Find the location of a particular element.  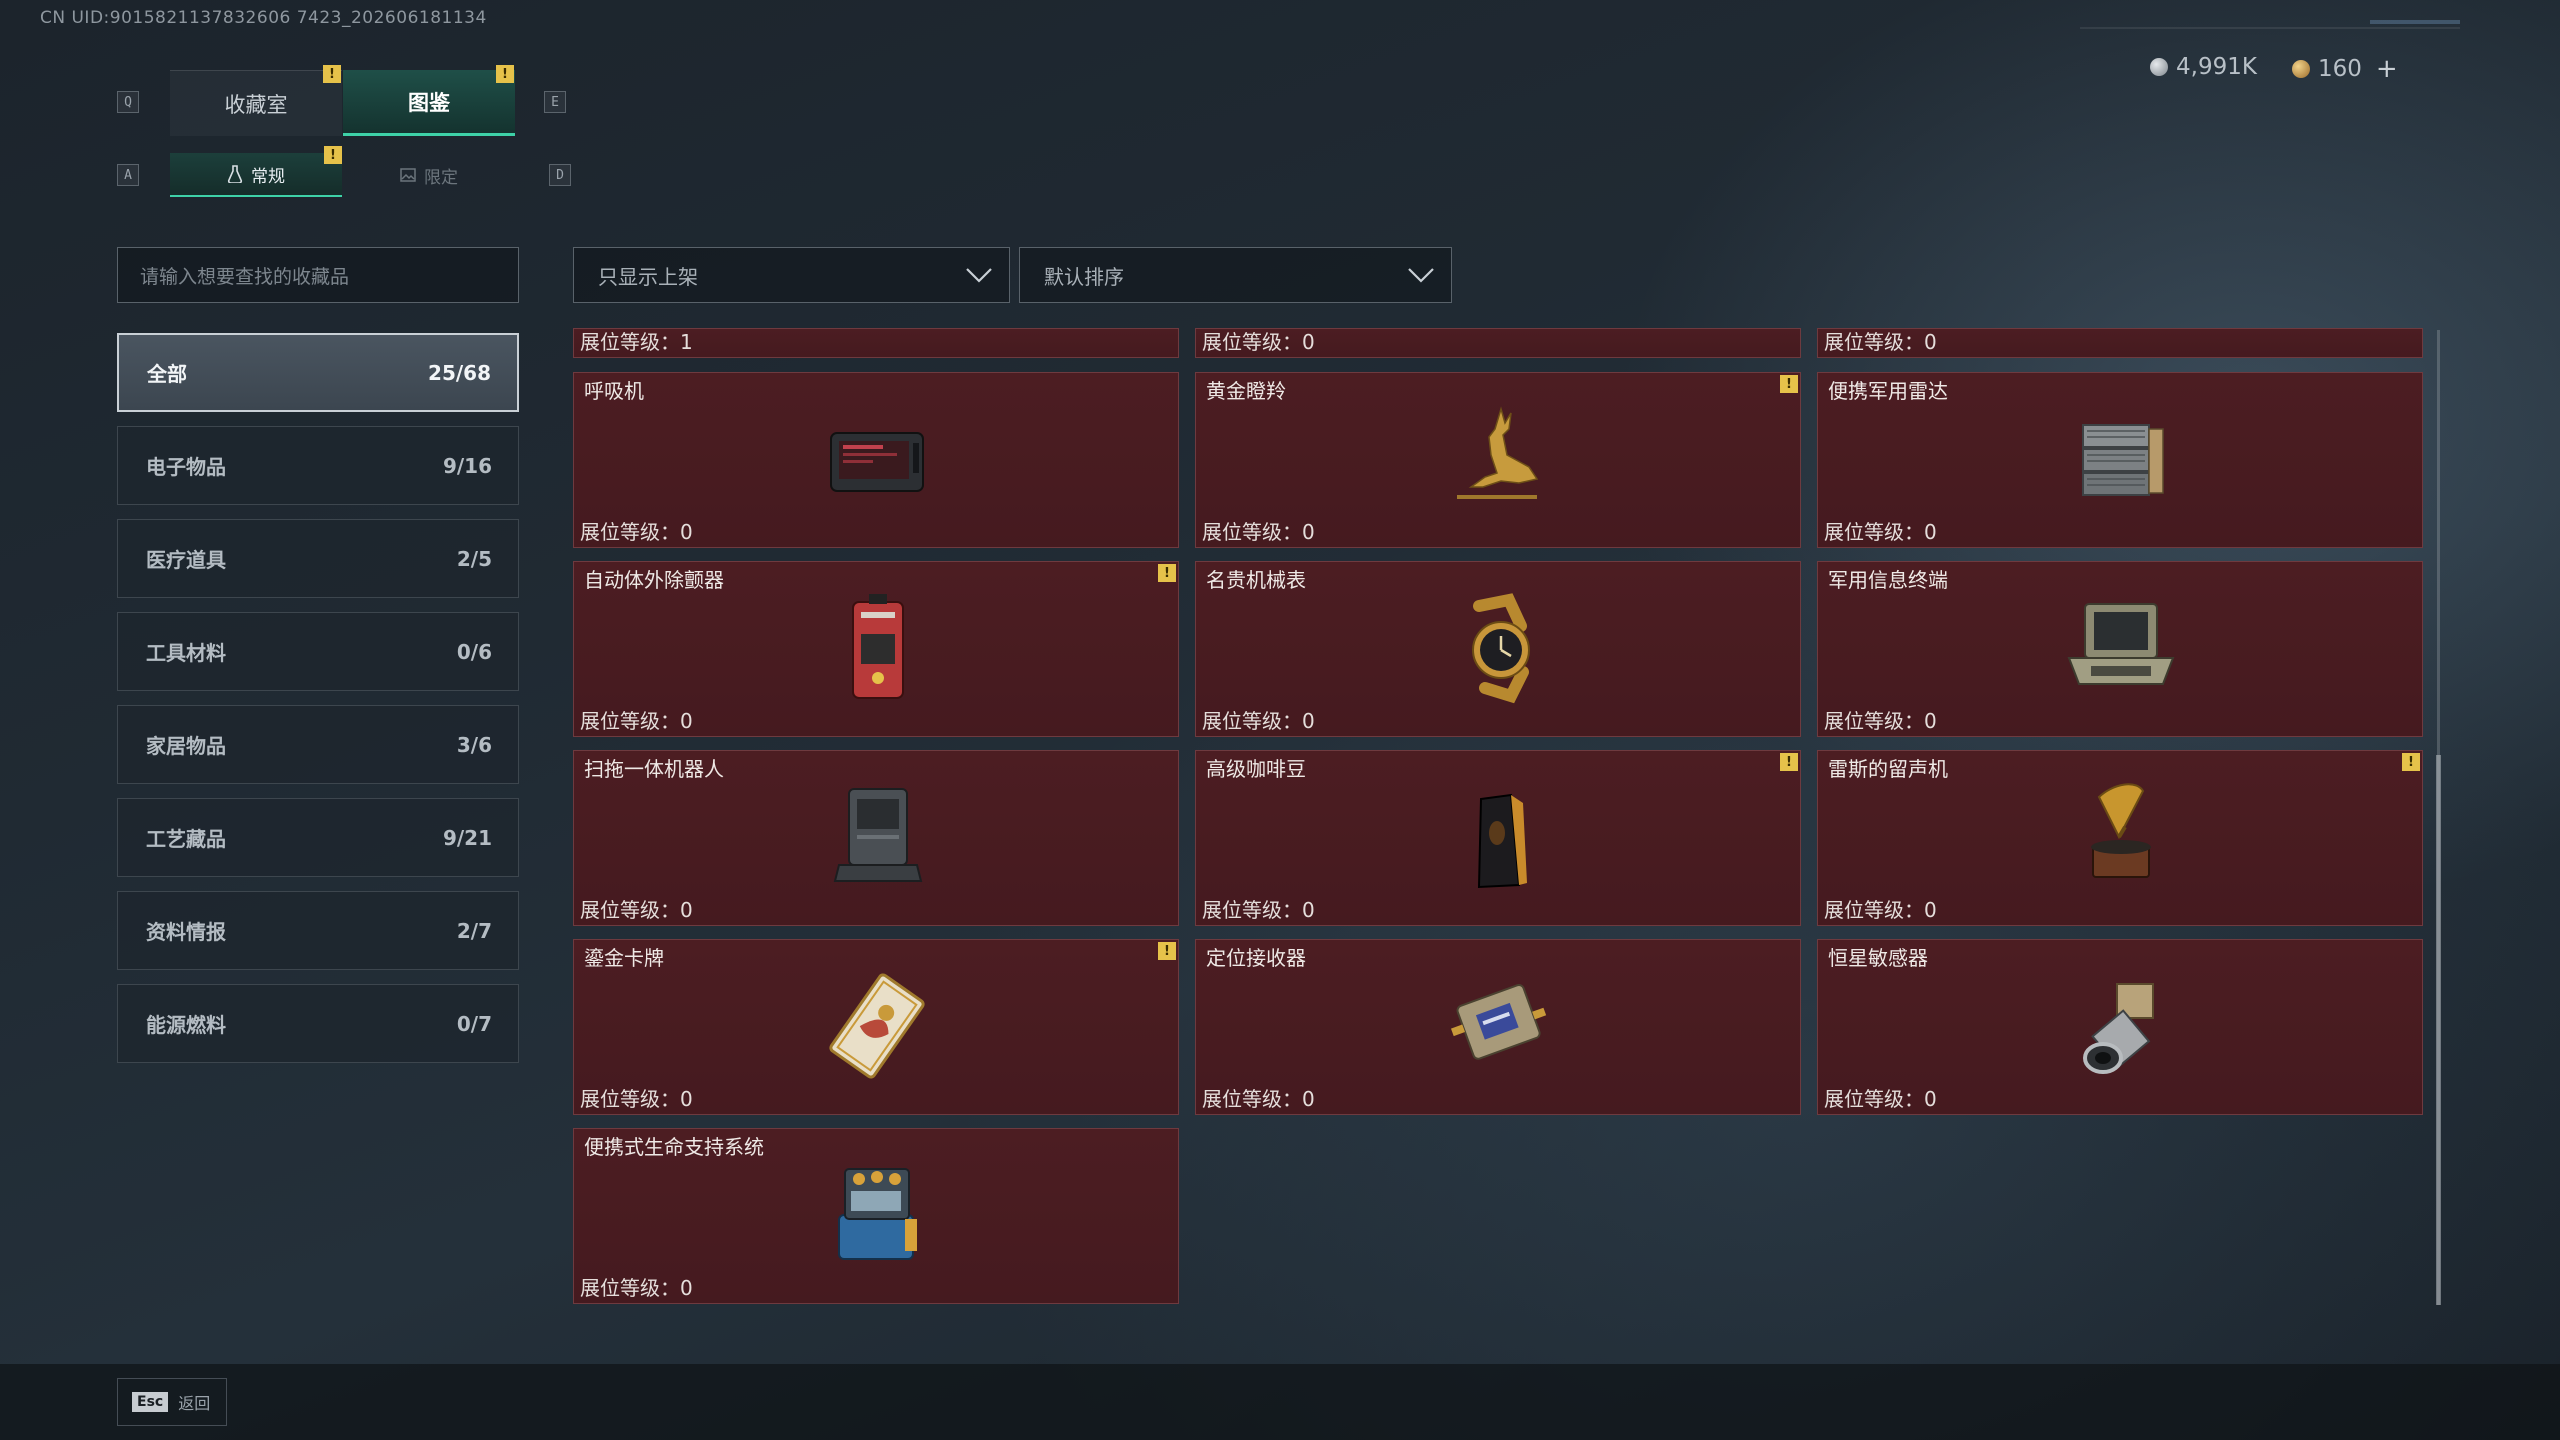

silver-currency: 4,991K is located at coordinates (2203, 67).